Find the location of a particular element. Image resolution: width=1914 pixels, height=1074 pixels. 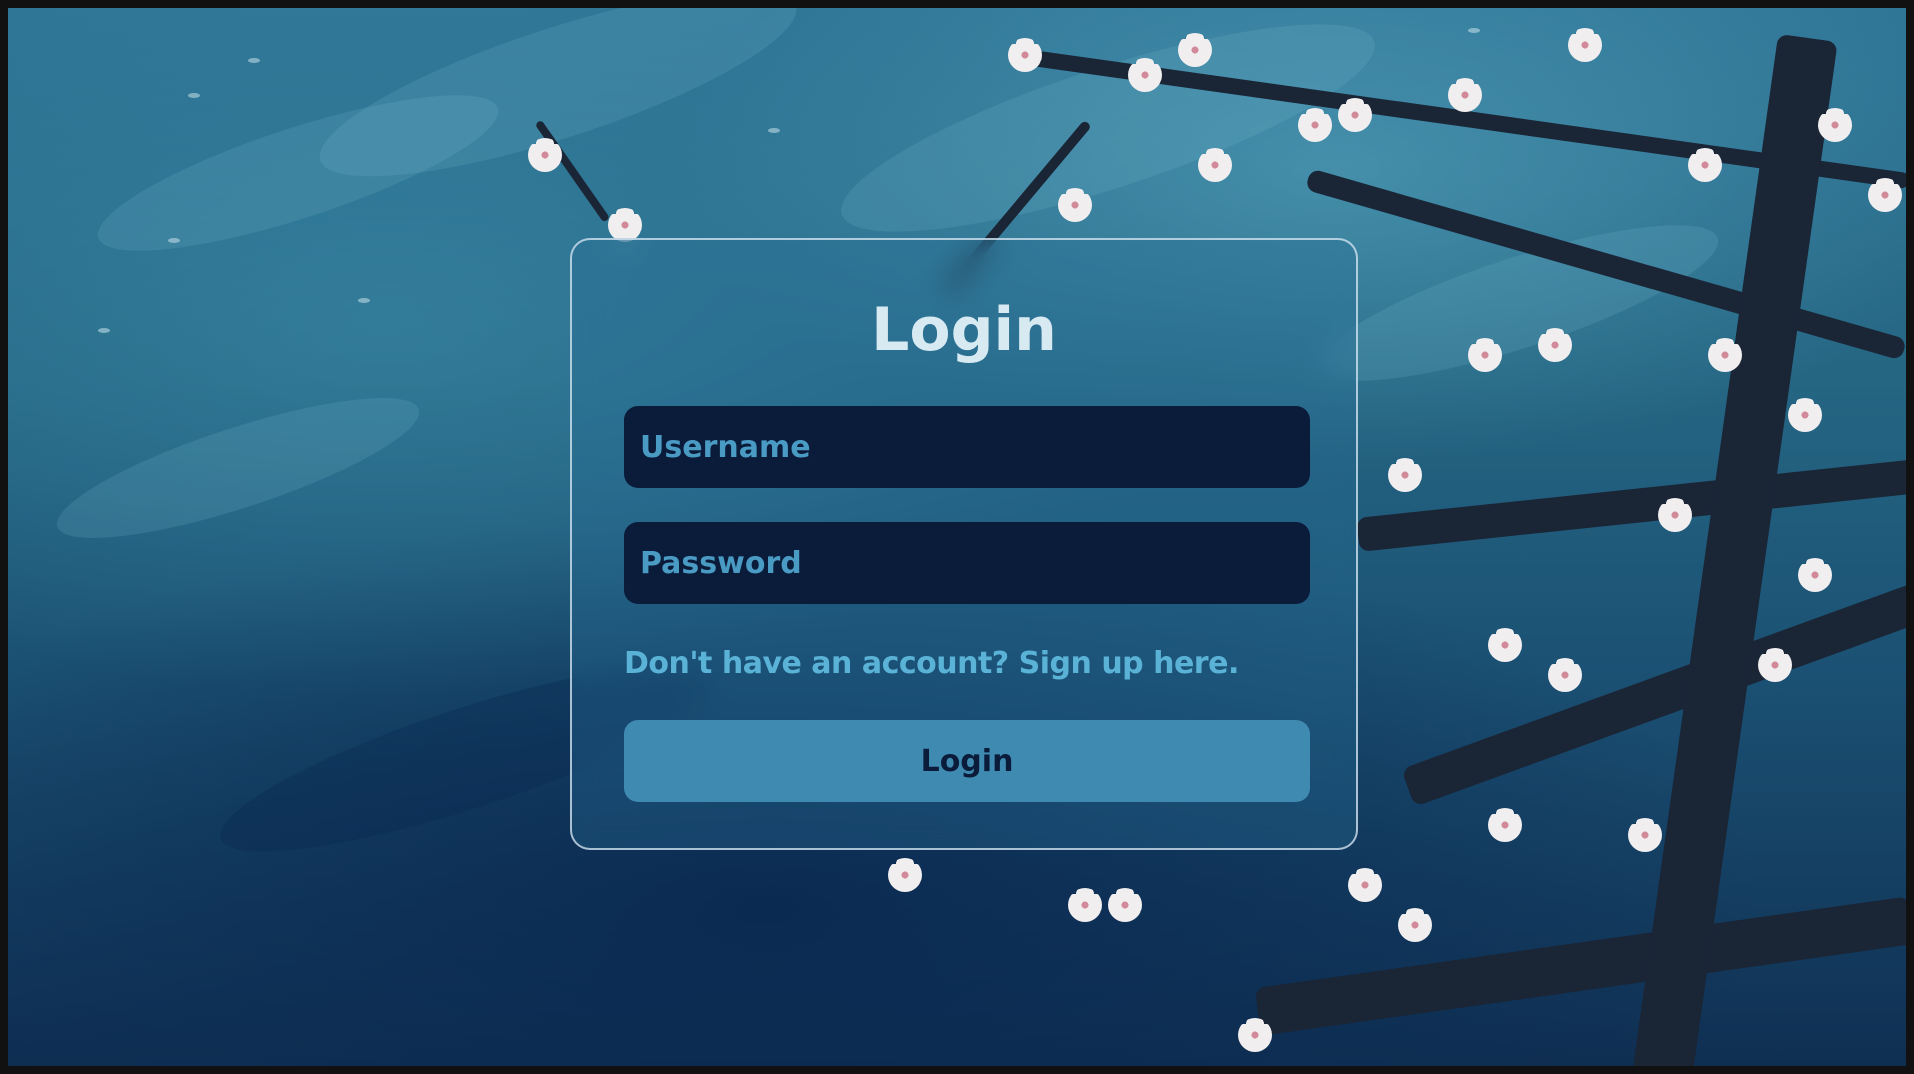

username-input is located at coordinates (967, 447).